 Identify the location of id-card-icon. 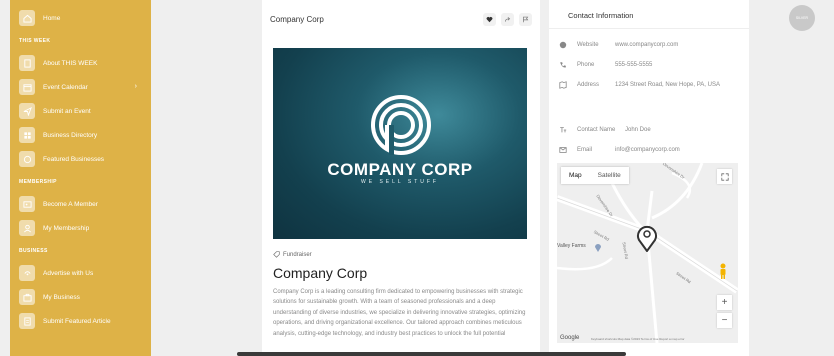
(27, 204).